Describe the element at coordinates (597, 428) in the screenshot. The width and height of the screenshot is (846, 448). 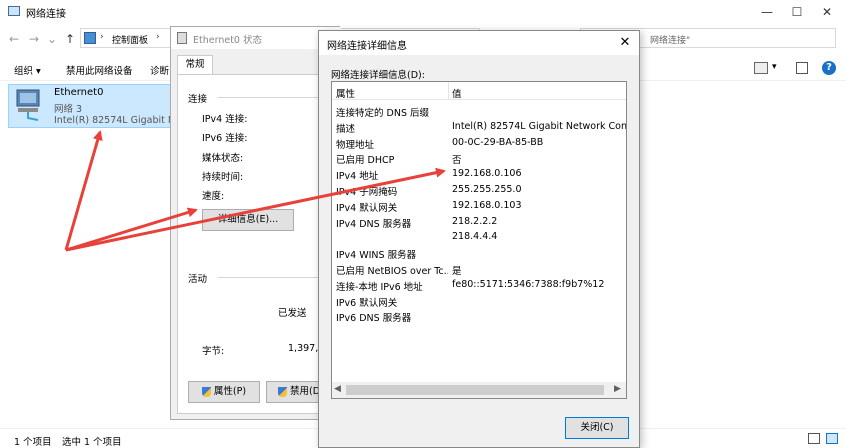
I see `close-button: 关闭(C)` at that location.